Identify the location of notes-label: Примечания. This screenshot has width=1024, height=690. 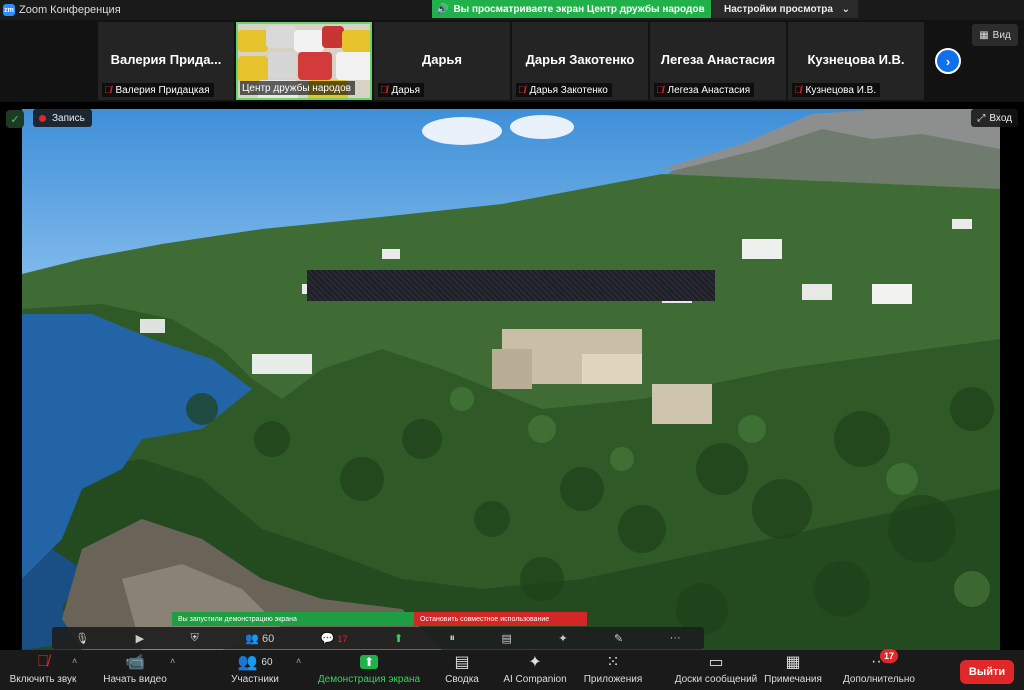
(793, 679).